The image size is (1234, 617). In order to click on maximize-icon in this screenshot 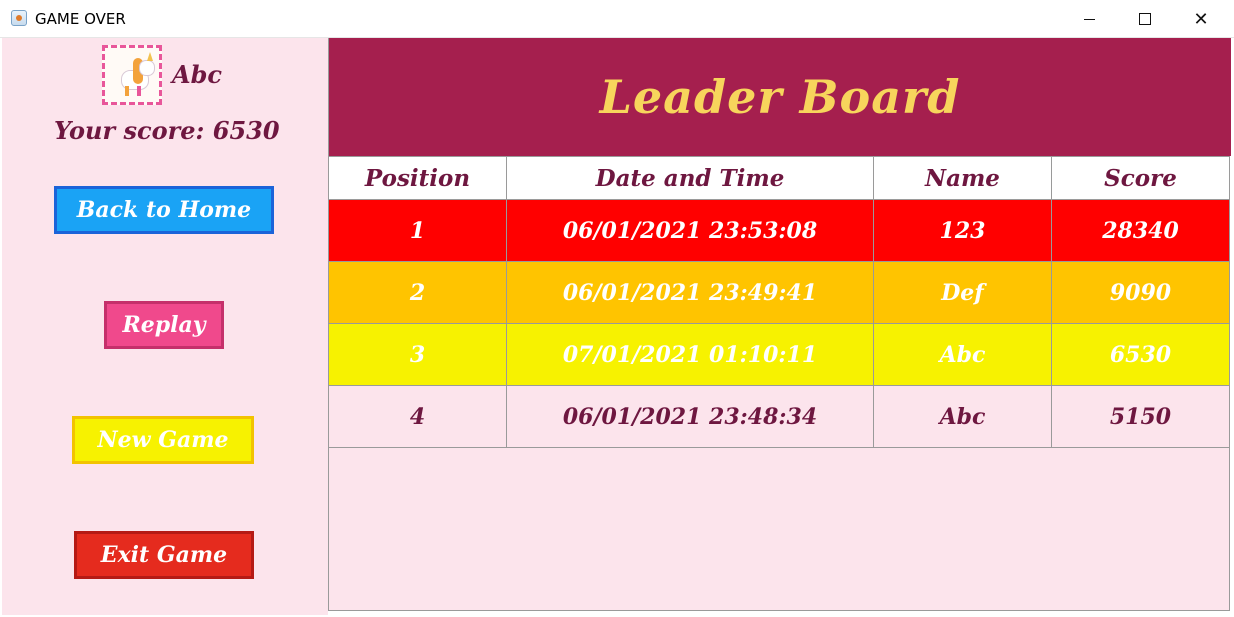, I will do `click(1145, 19)`.